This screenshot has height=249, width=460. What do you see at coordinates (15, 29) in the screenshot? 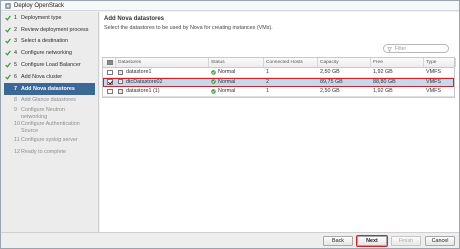
I see `step-number: 2` at bounding box center [15, 29].